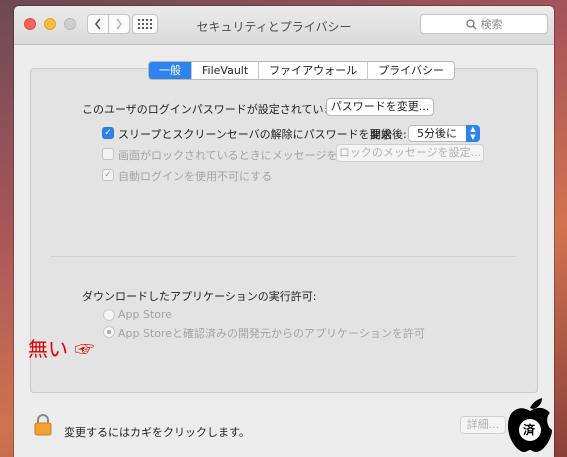 The width and height of the screenshot is (567, 457). What do you see at coordinates (70, 24) in the screenshot?
I see `zoom-button` at bounding box center [70, 24].